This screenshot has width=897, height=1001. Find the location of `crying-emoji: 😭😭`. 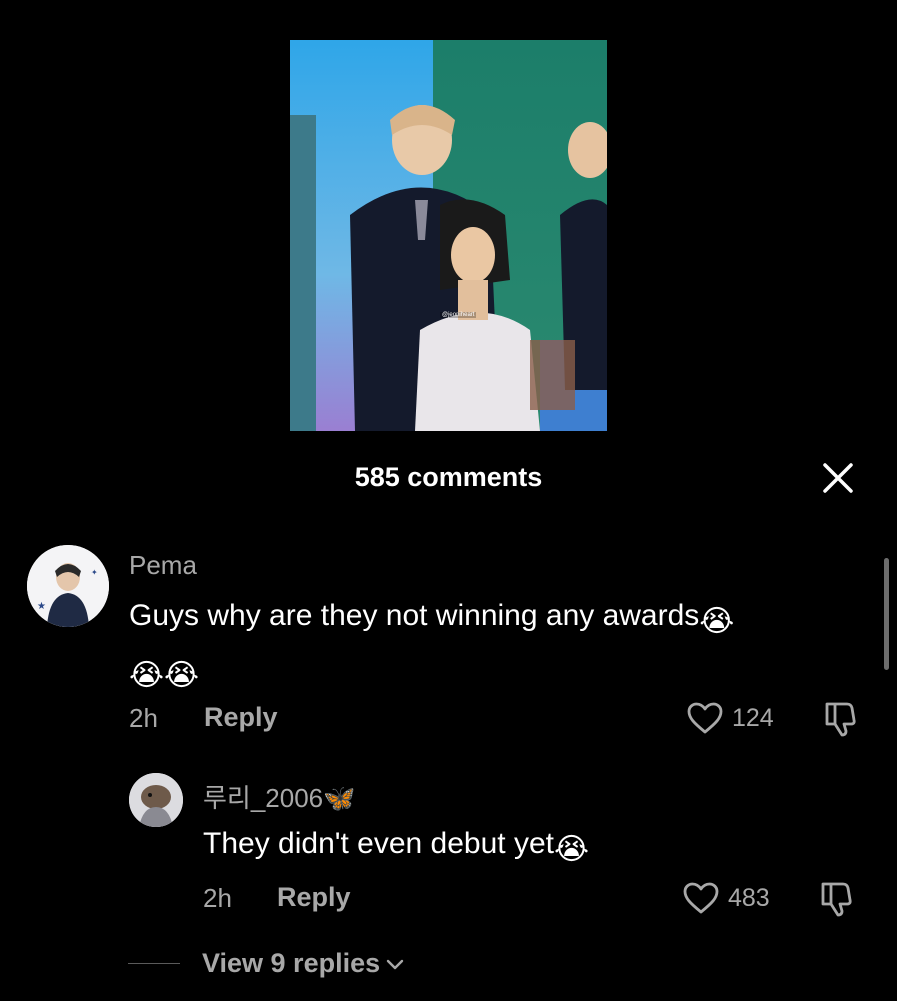

crying-emoji: 😭😭 is located at coordinates (164, 675).